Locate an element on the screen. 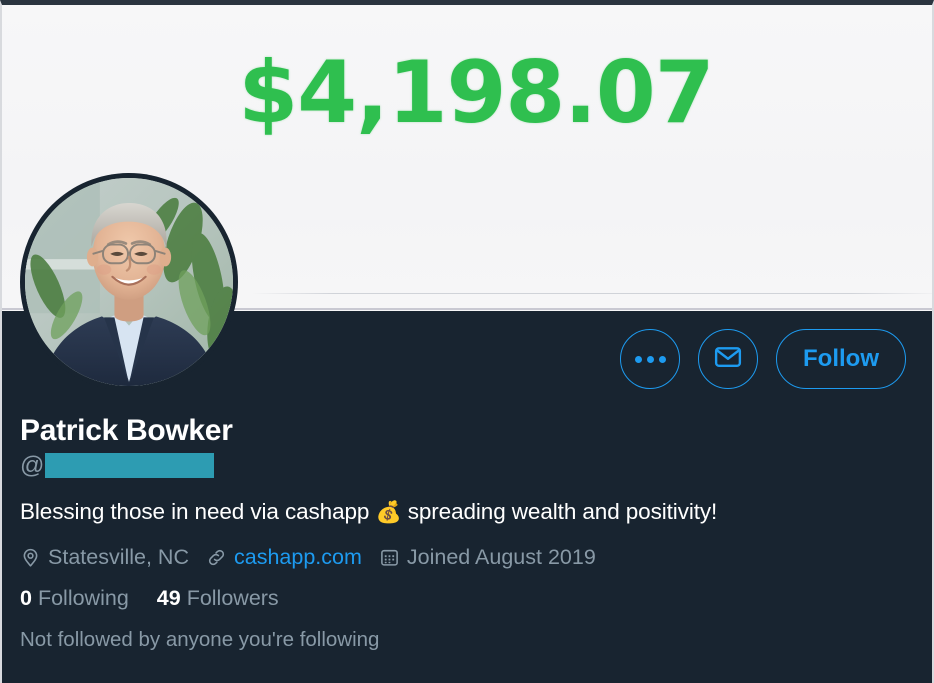  money-bag-emoji: 💰 is located at coordinates (388, 511).